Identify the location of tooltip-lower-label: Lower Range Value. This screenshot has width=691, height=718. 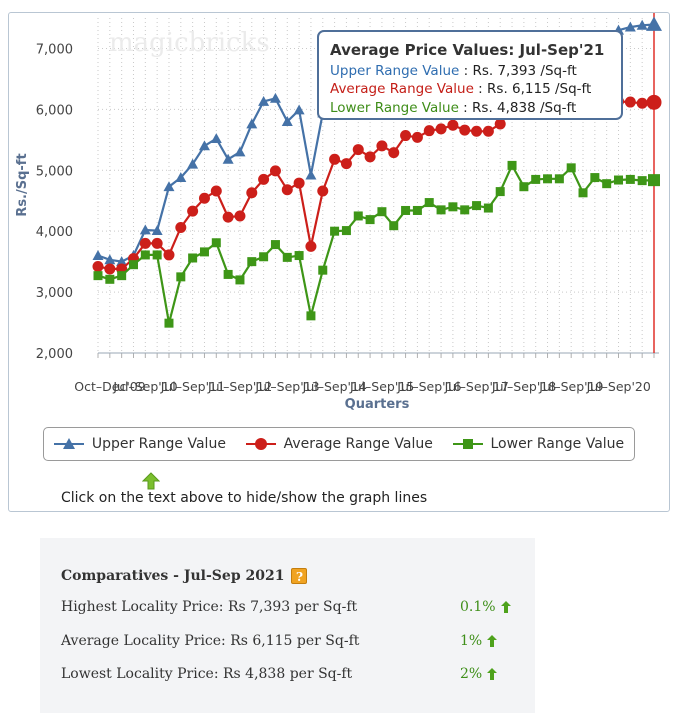
(394, 107).